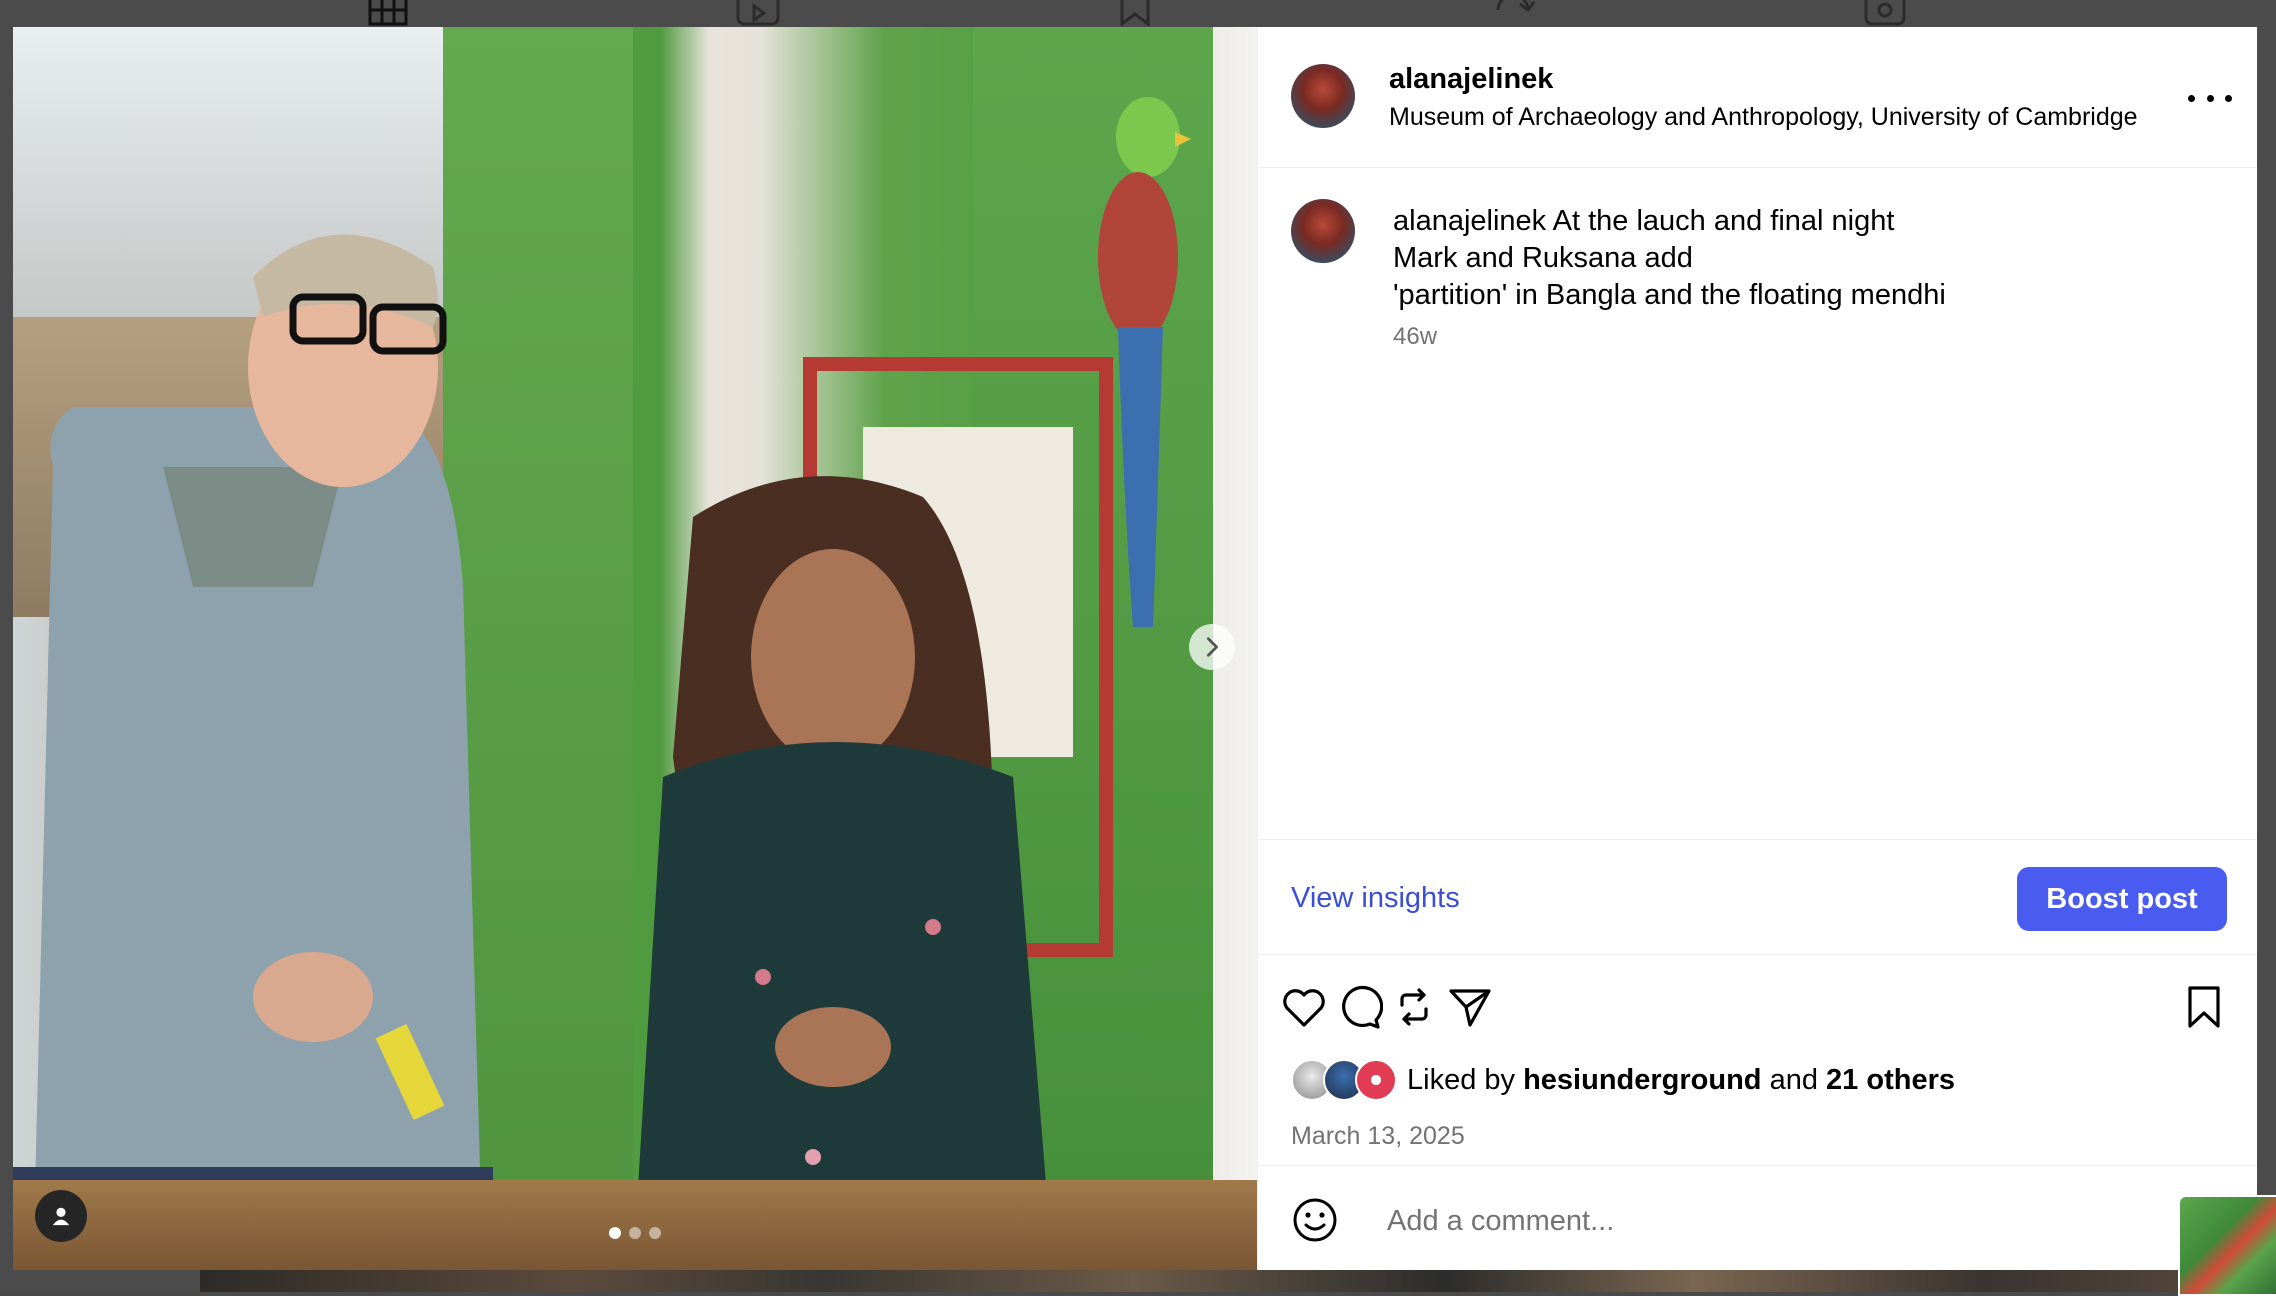 This screenshot has width=2276, height=1296. I want to click on bookmark-icon, so click(2204, 1007).